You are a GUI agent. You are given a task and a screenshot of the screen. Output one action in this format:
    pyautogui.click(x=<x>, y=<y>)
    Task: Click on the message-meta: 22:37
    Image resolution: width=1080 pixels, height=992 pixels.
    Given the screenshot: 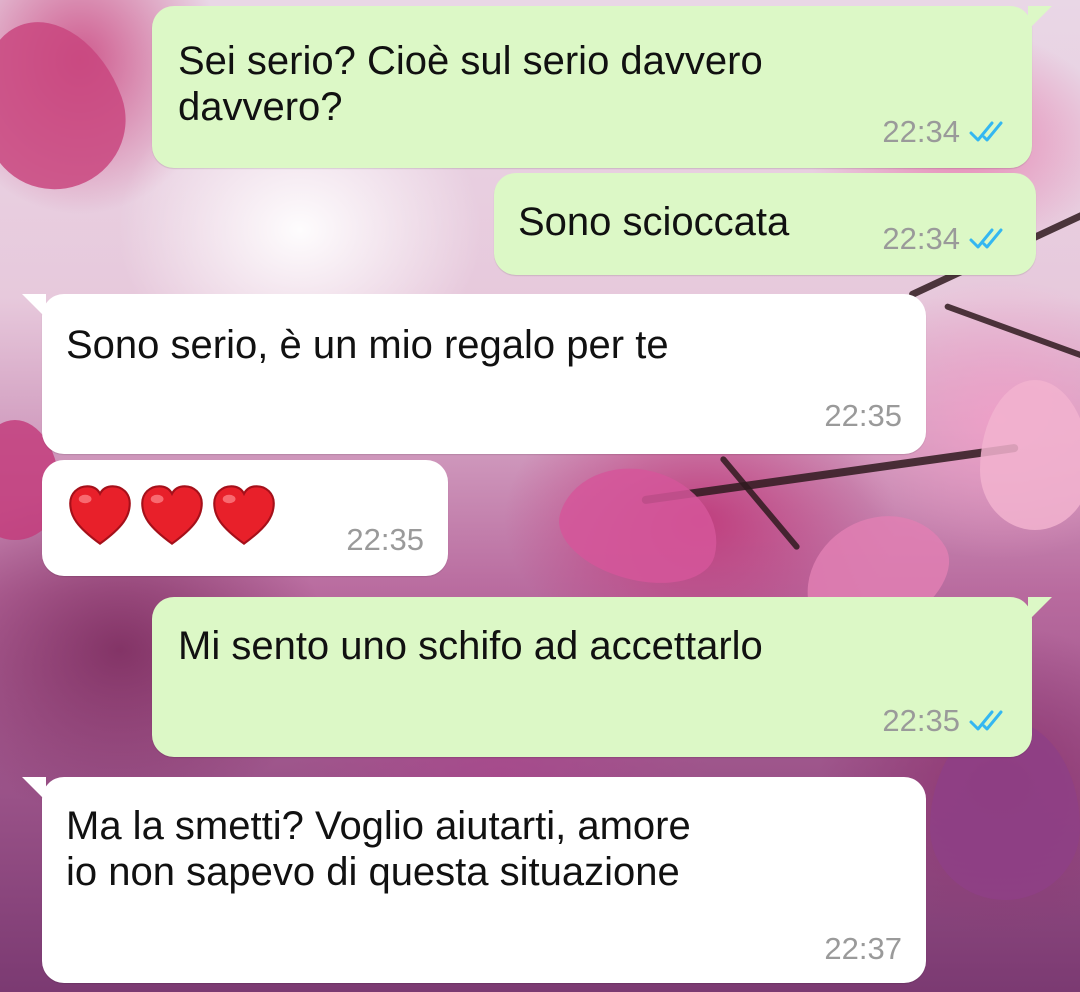 What is the action you would take?
    pyautogui.click(x=863, y=949)
    